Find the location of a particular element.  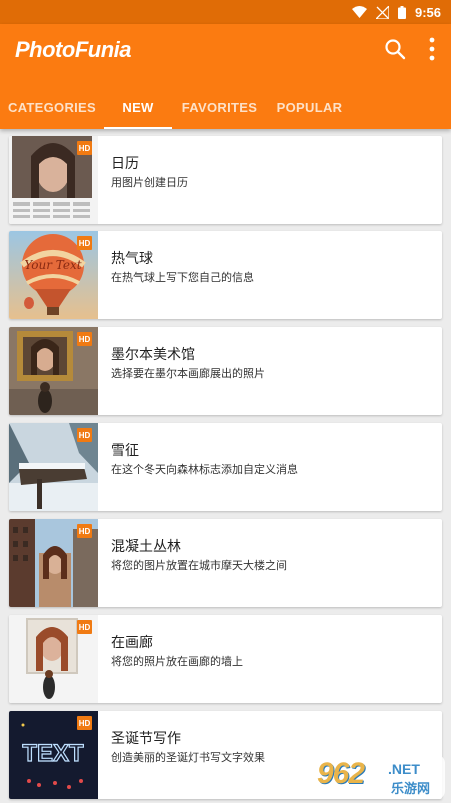

battery-icon is located at coordinates (401, 12).